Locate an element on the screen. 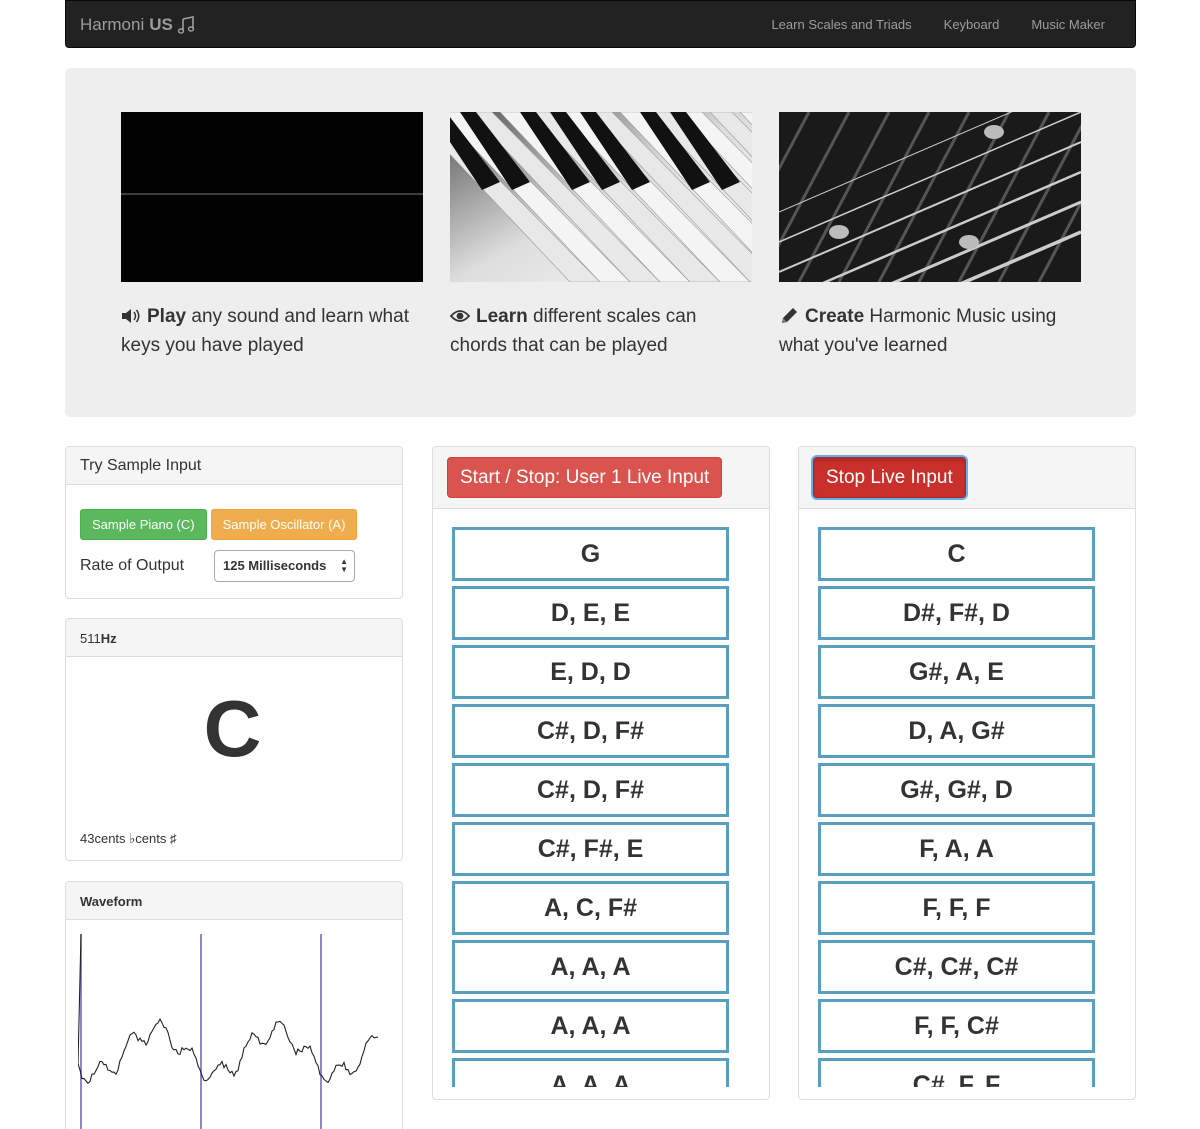 This screenshot has width=1200, height=1129. nav-link-music-maker: Music Maker is located at coordinates (1068, 24).